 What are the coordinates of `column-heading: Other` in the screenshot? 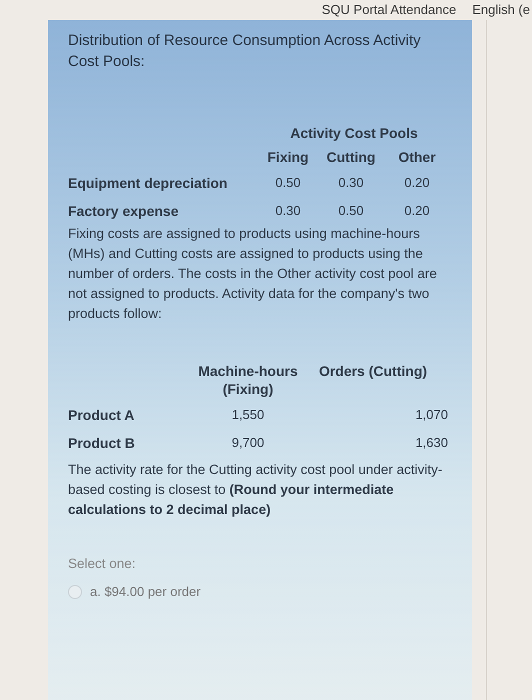 It's located at (417, 157).